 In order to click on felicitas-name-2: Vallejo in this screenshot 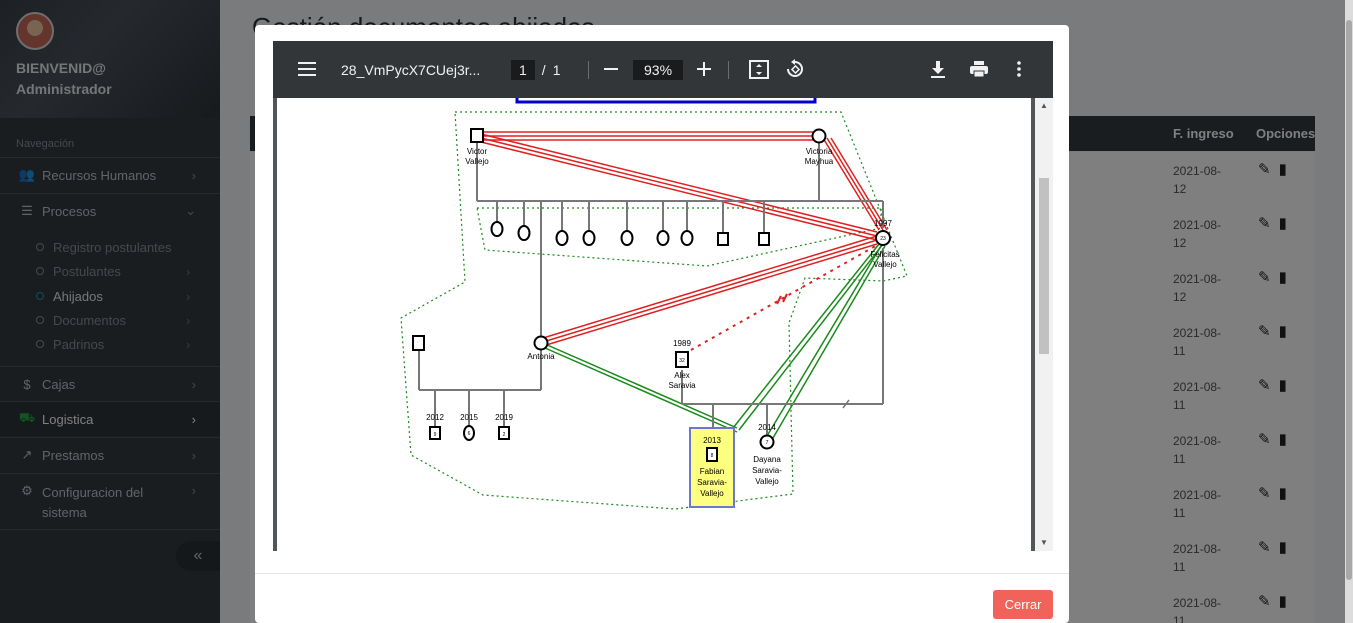, I will do `click(885, 264)`.